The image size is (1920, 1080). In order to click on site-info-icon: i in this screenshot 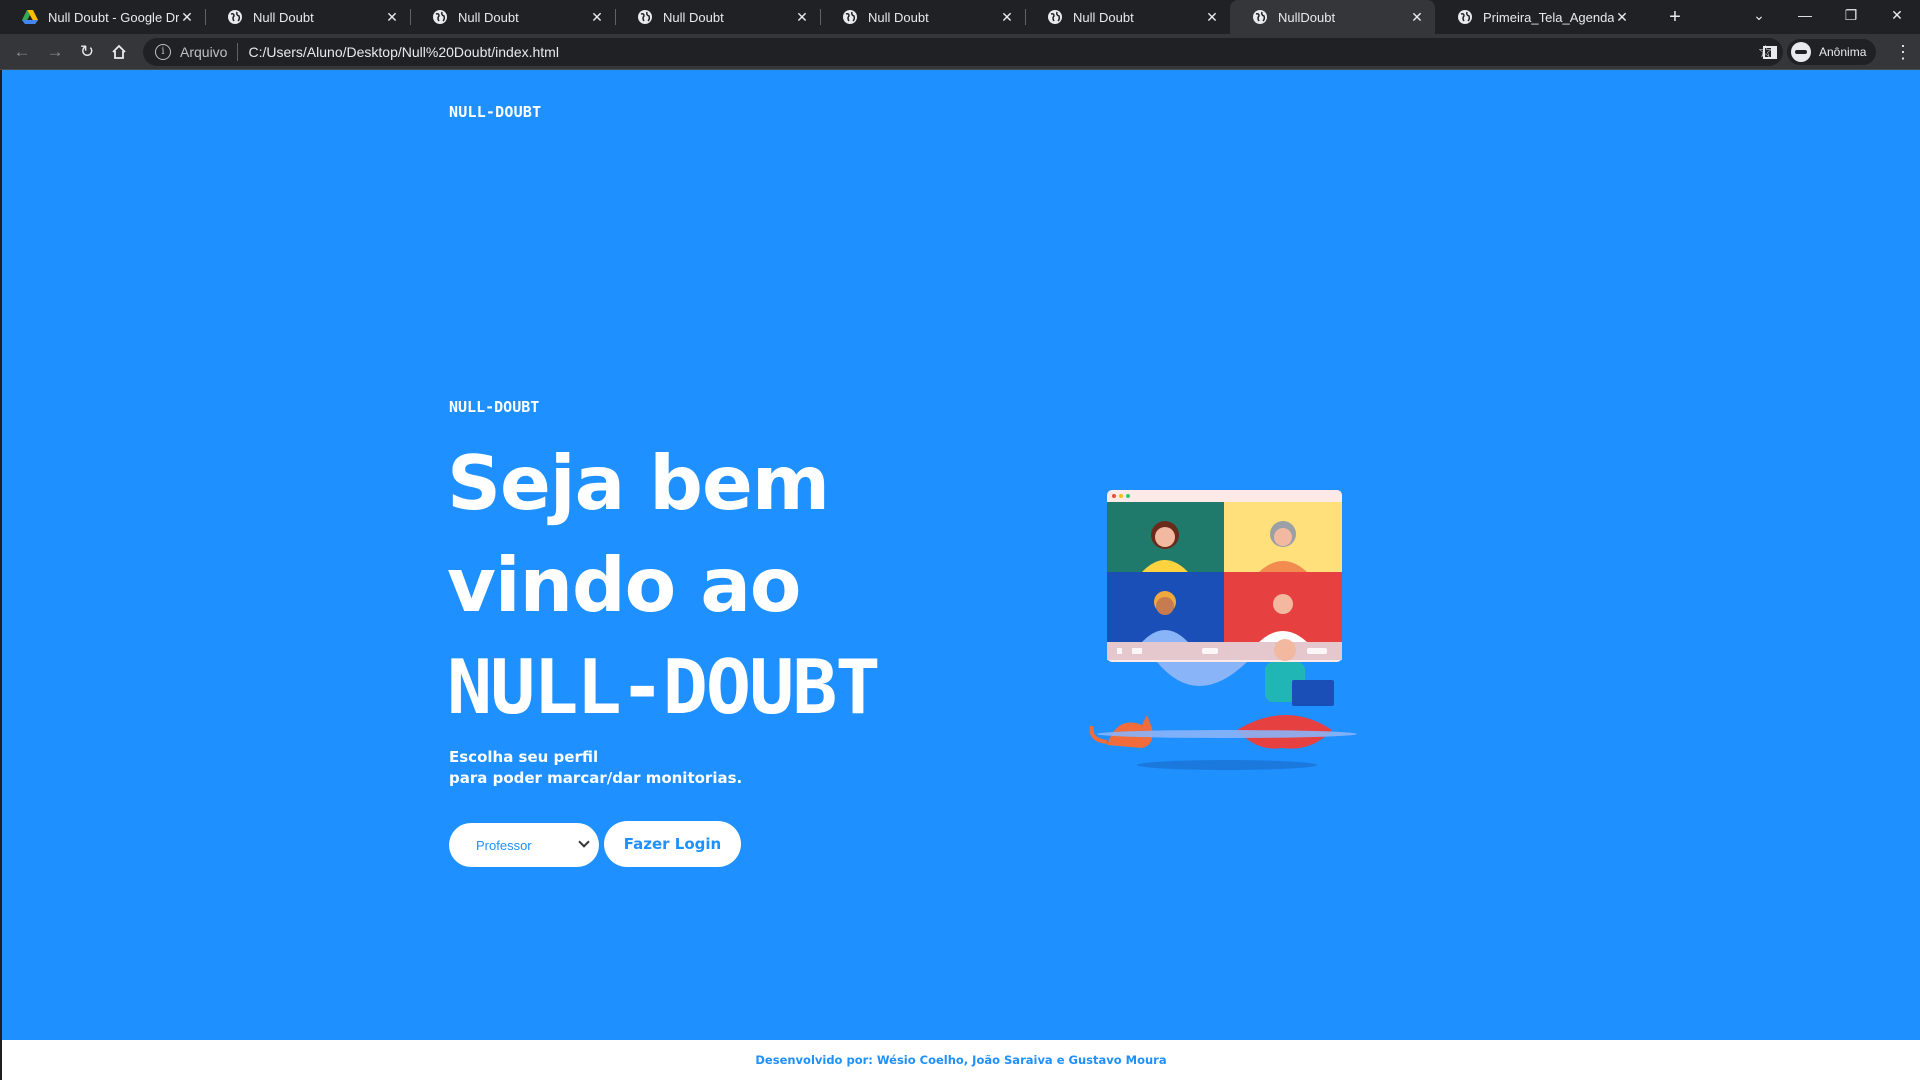, I will do `click(163, 52)`.